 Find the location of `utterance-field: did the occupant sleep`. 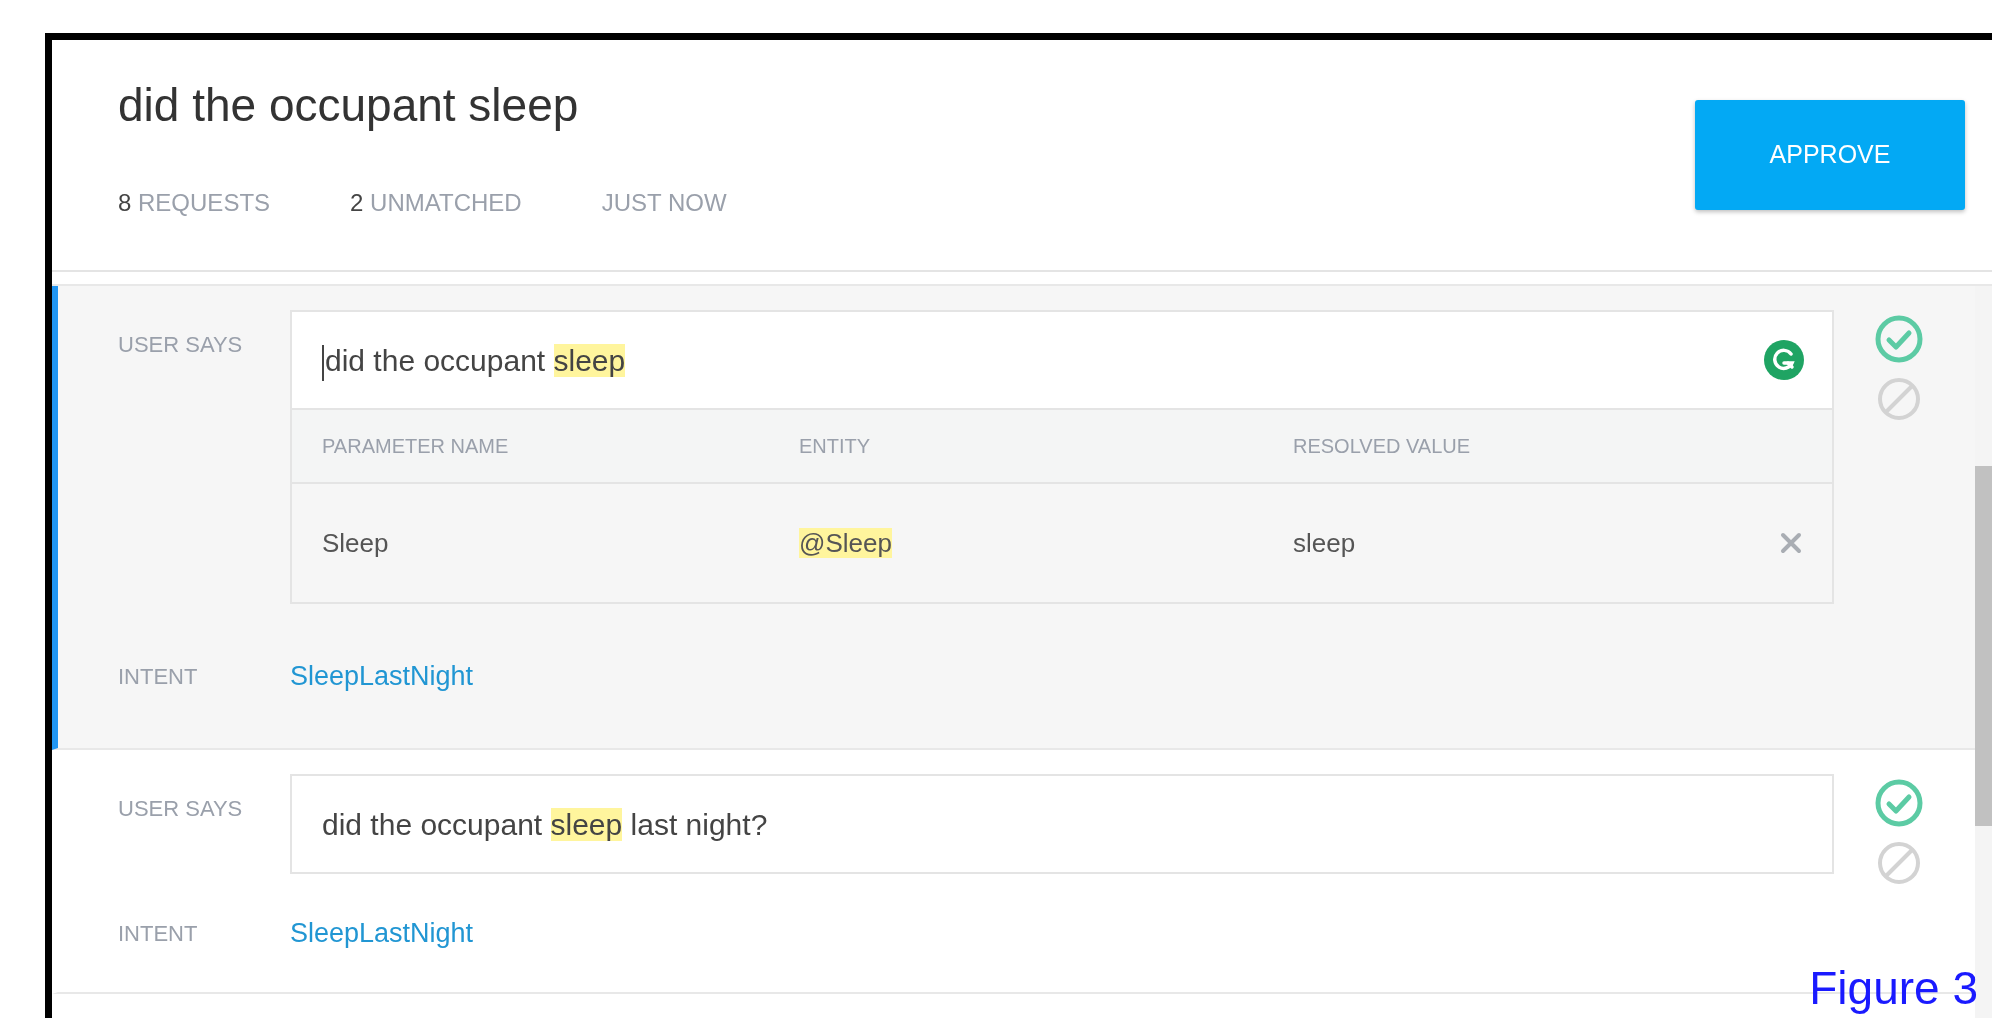

utterance-field: did the occupant sleep is located at coordinates (1062, 360).